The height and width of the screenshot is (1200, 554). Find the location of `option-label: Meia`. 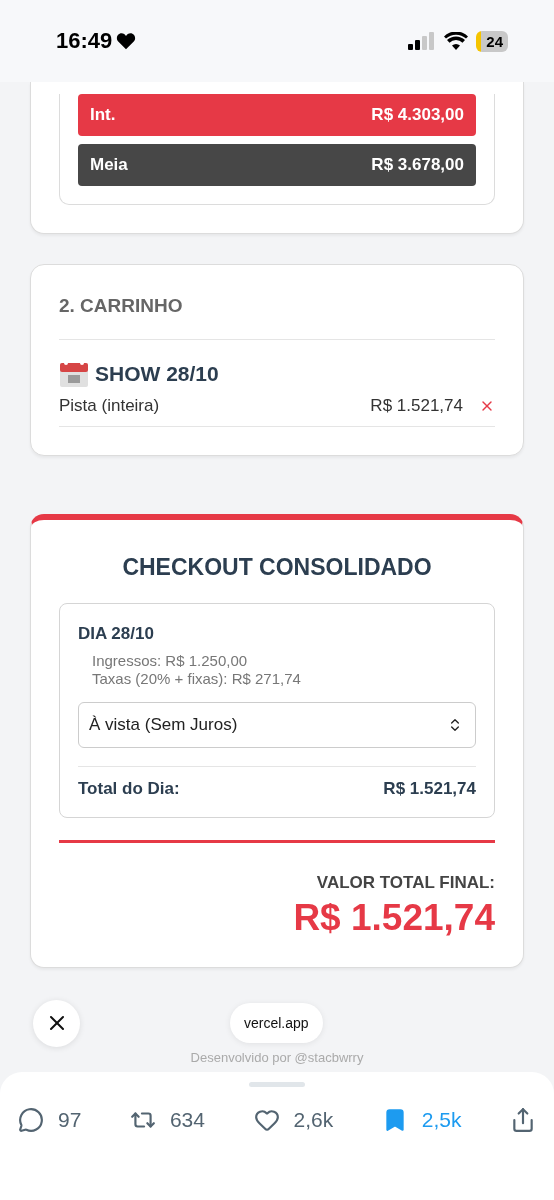

option-label: Meia is located at coordinates (109, 165).